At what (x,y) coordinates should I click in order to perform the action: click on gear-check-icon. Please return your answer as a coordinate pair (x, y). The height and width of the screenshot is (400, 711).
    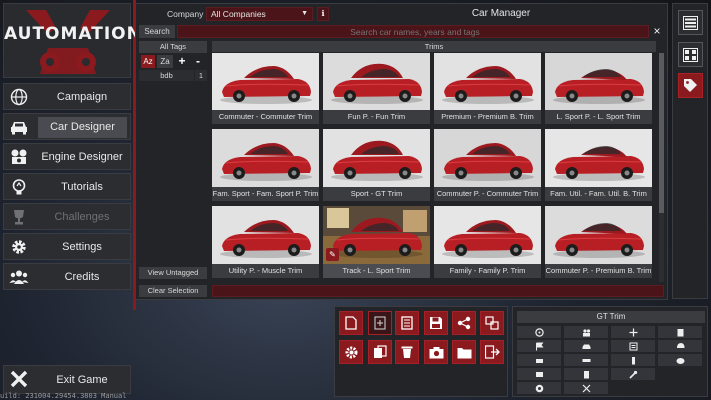
    Looking at the image, I should click on (351, 352).